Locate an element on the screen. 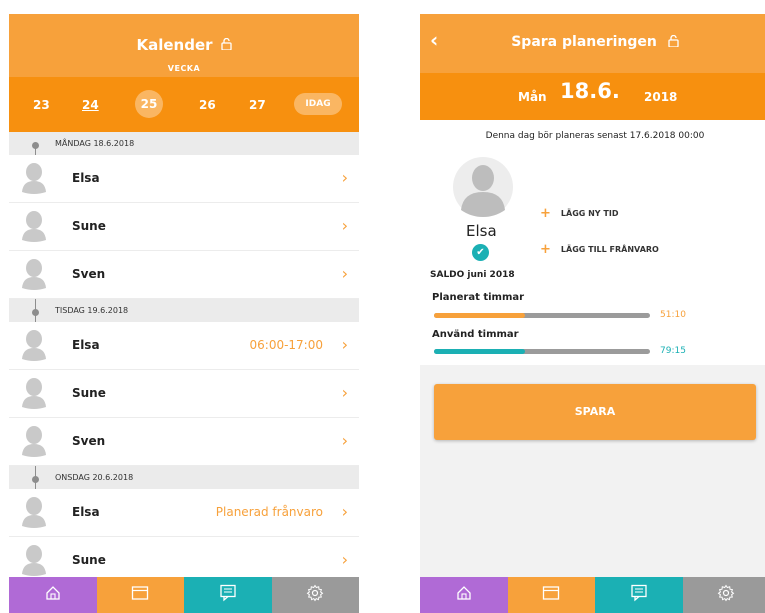  week-26: 26 is located at coordinates (207, 105).